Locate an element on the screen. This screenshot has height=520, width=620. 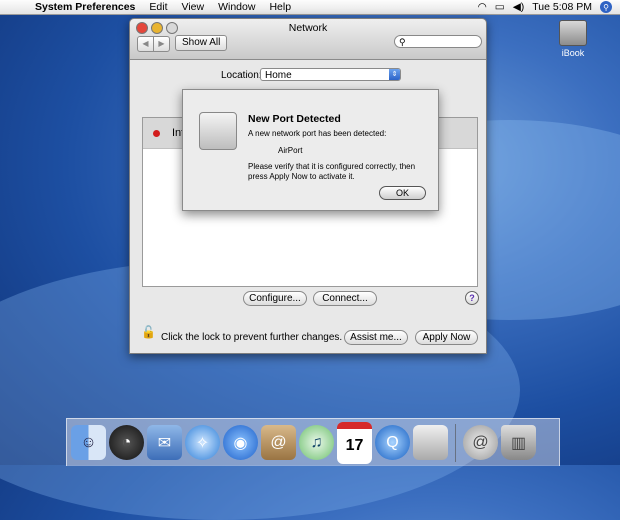
back-icon: ◀ is located at coordinates (145, 44).